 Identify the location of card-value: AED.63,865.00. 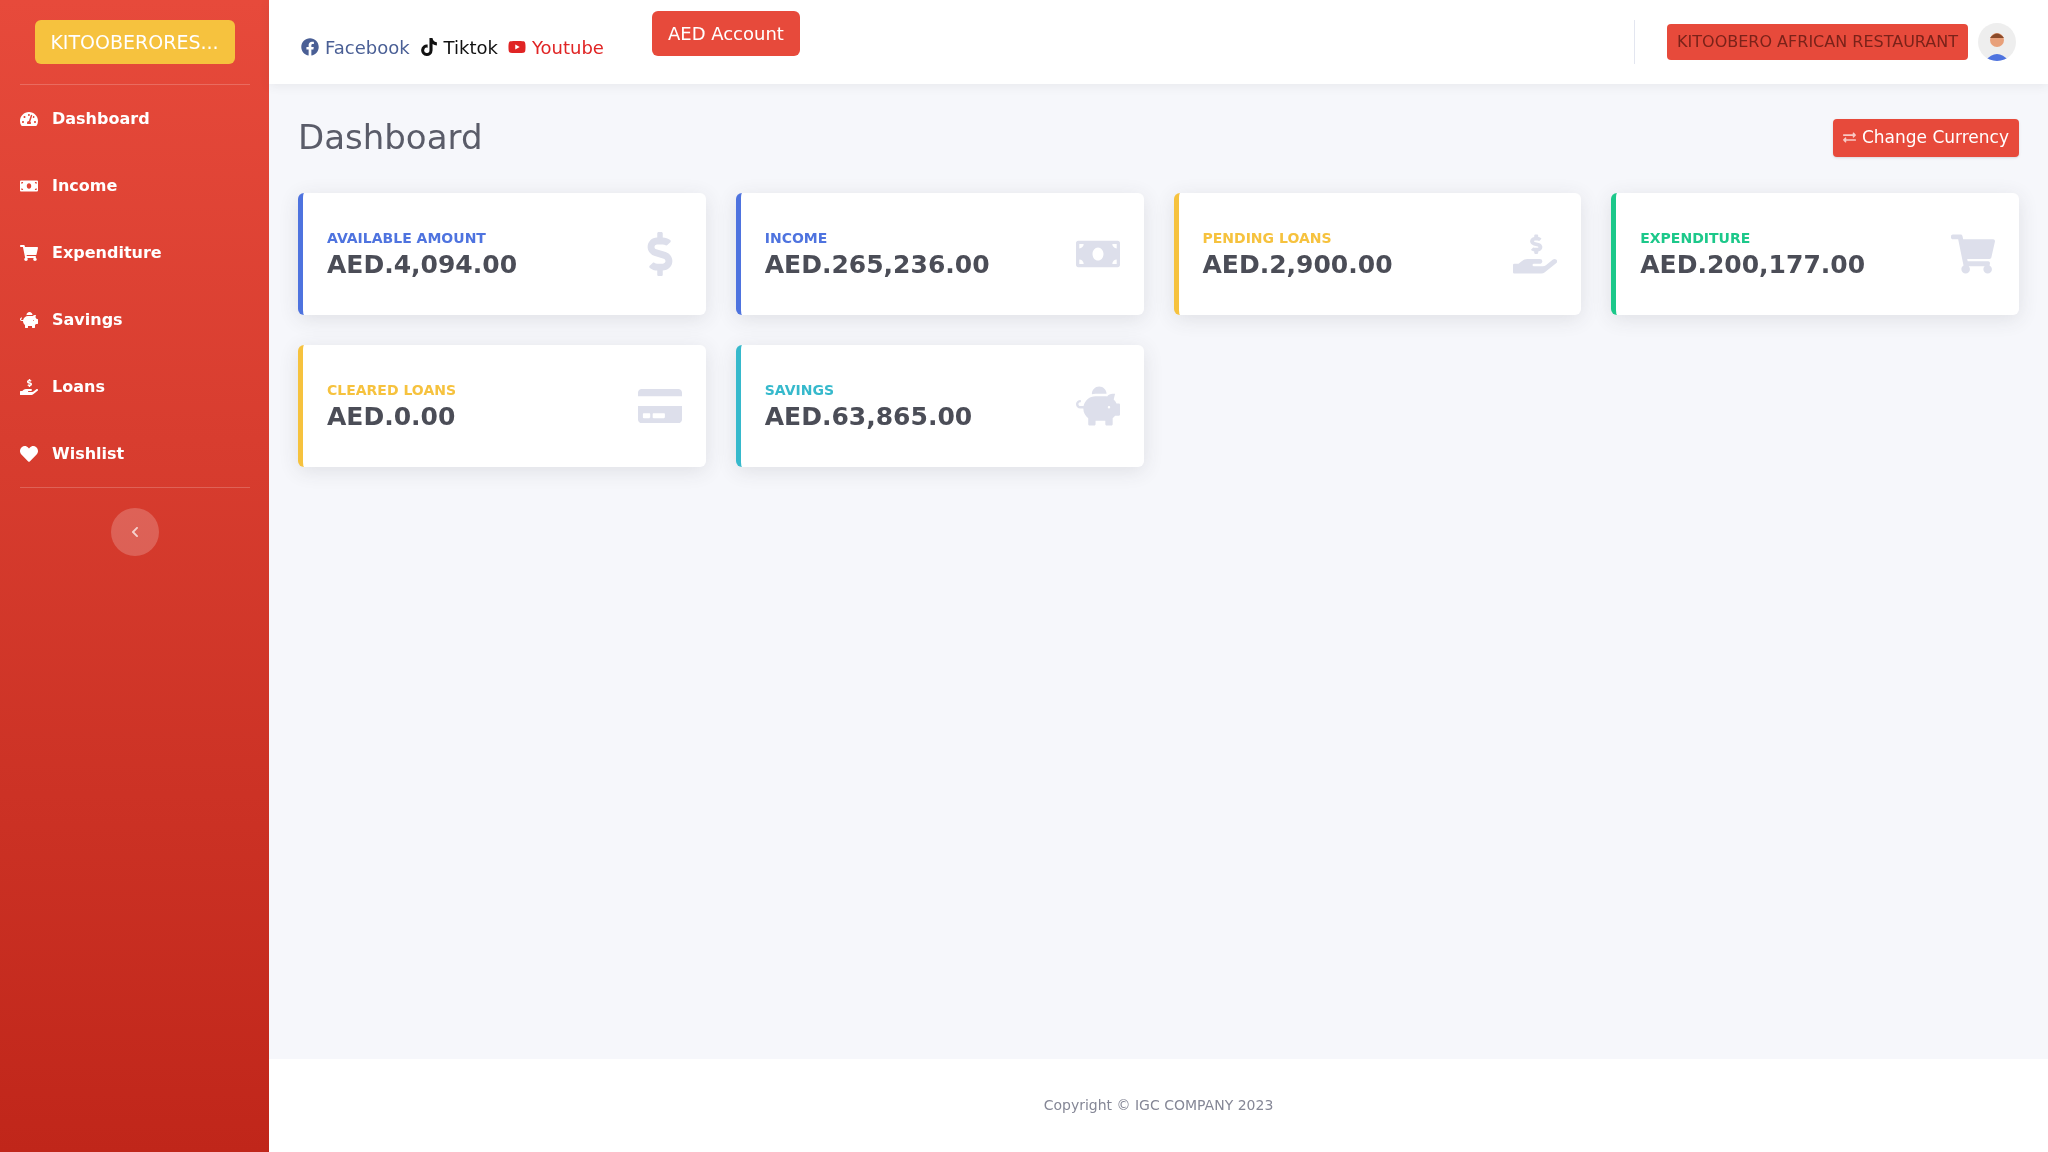
(868, 416).